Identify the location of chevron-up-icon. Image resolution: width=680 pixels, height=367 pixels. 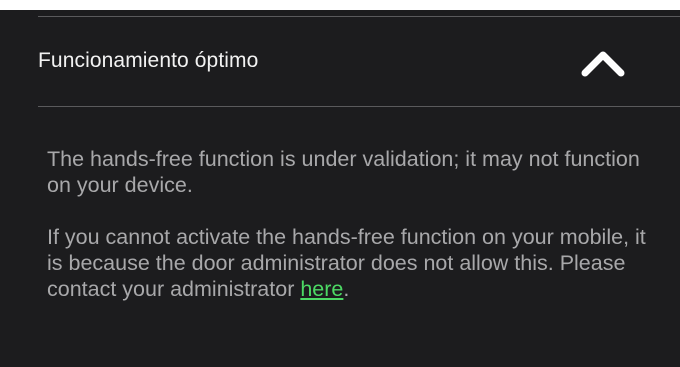
(603, 62).